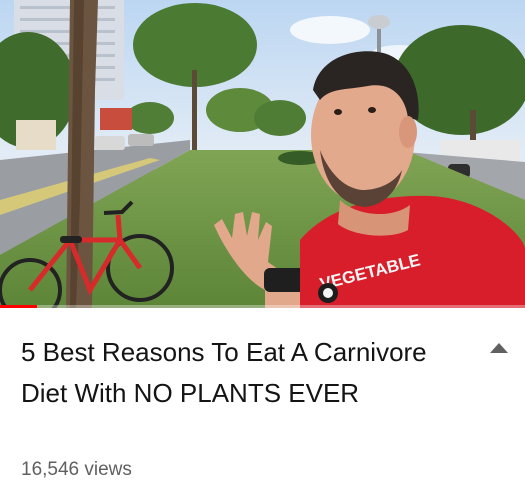 This screenshot has height=491, width=525. I want to click on chevron-up-icon, so click(499, 348).